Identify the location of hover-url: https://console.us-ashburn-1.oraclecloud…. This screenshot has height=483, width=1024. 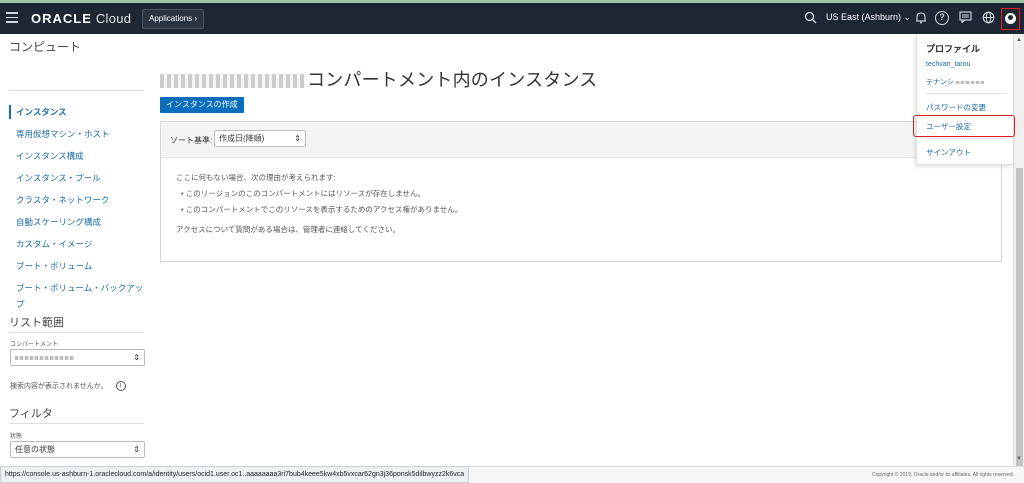
(235, 474).